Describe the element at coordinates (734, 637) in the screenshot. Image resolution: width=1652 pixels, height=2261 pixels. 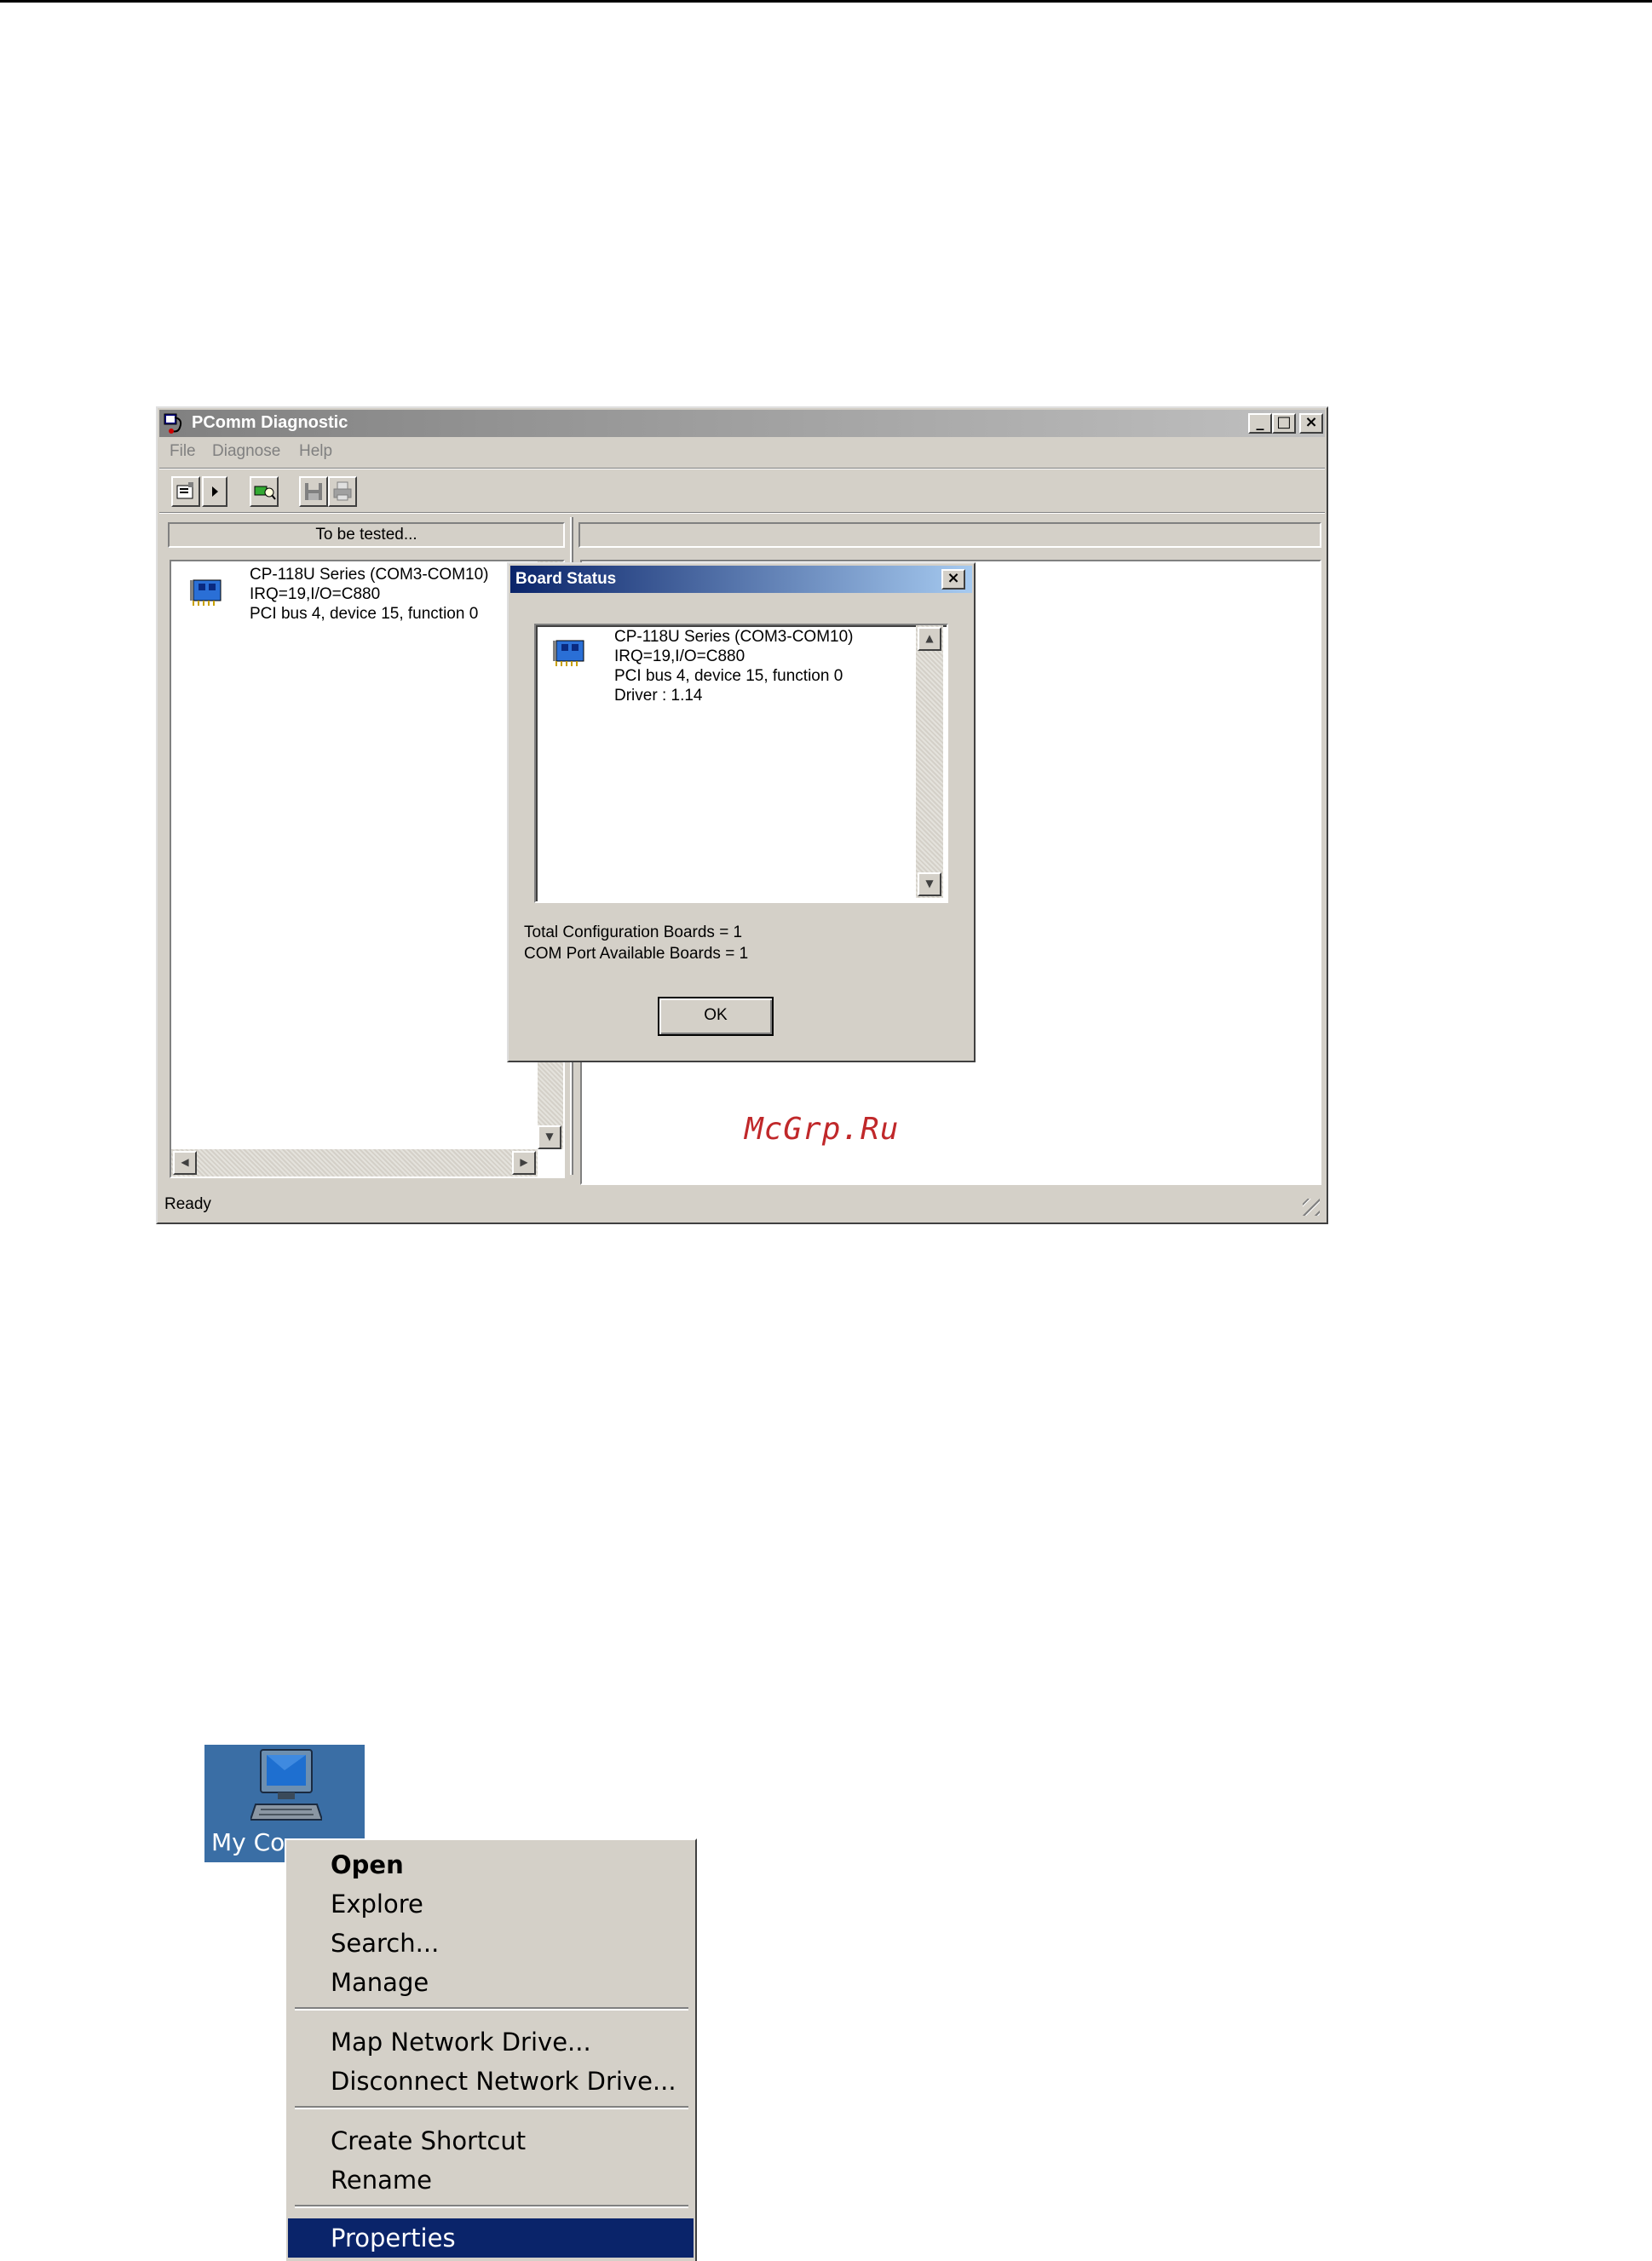
I see `dialog-board-name: CP-118U Series (COM3-COM10)` at that location.